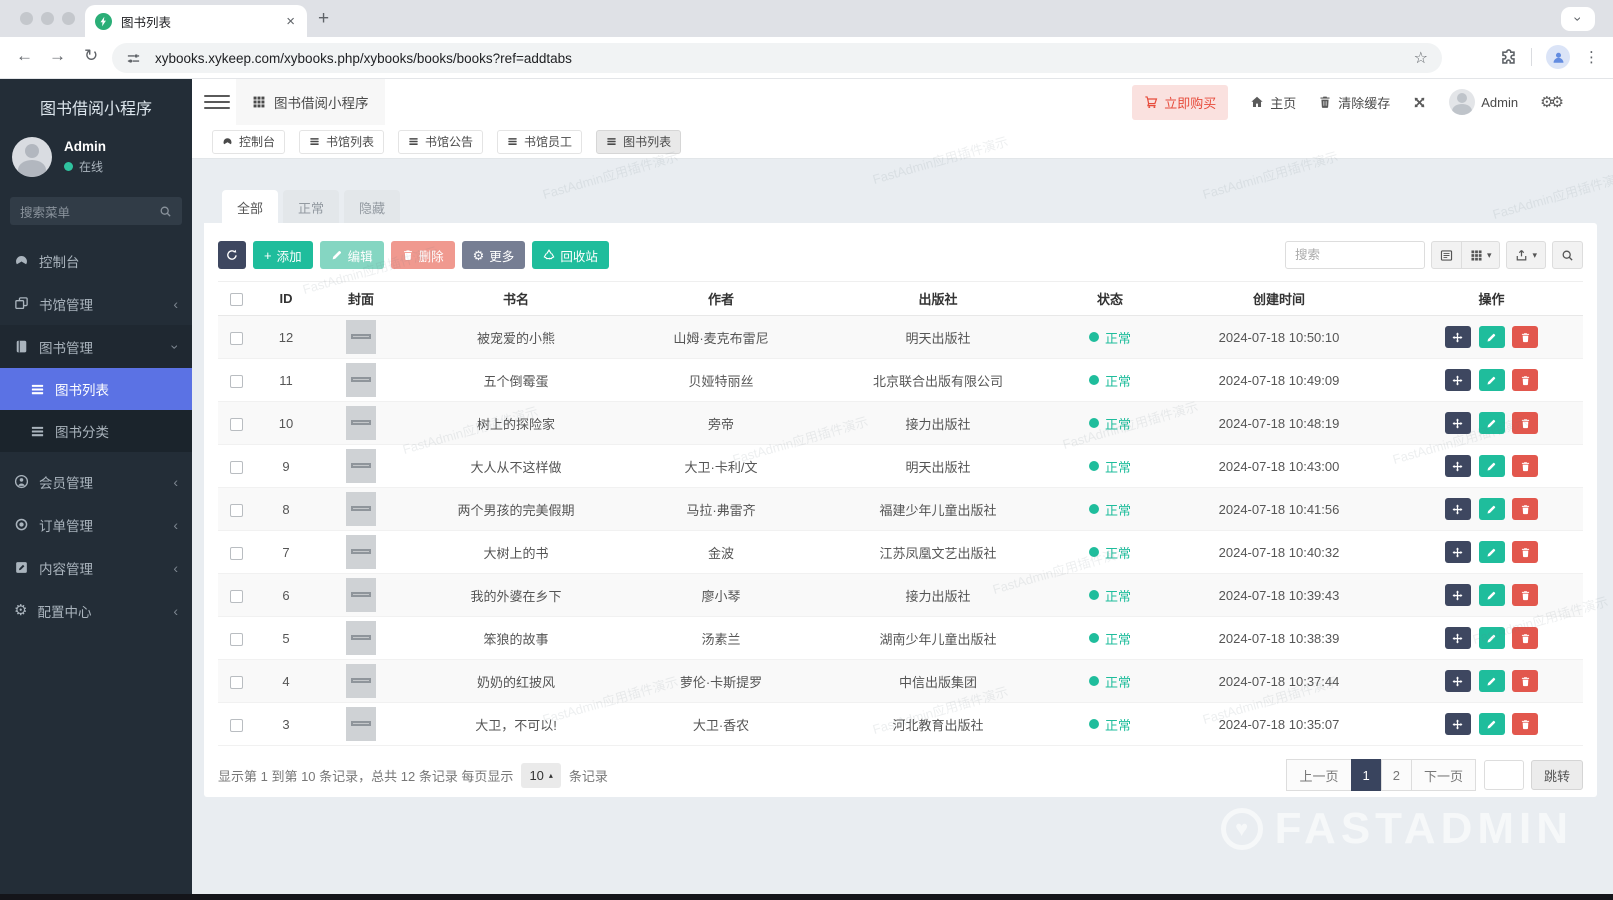  I want to click on user-avatar, so click(32, 157).